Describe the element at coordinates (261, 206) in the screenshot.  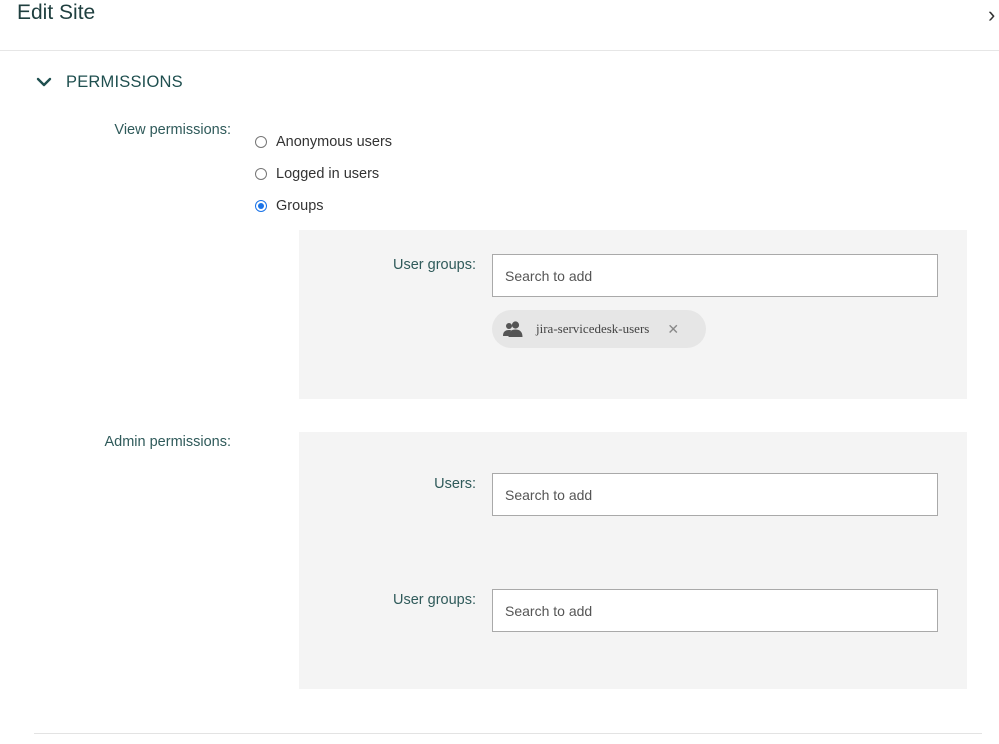
I see `radio-button-checked` at that location.